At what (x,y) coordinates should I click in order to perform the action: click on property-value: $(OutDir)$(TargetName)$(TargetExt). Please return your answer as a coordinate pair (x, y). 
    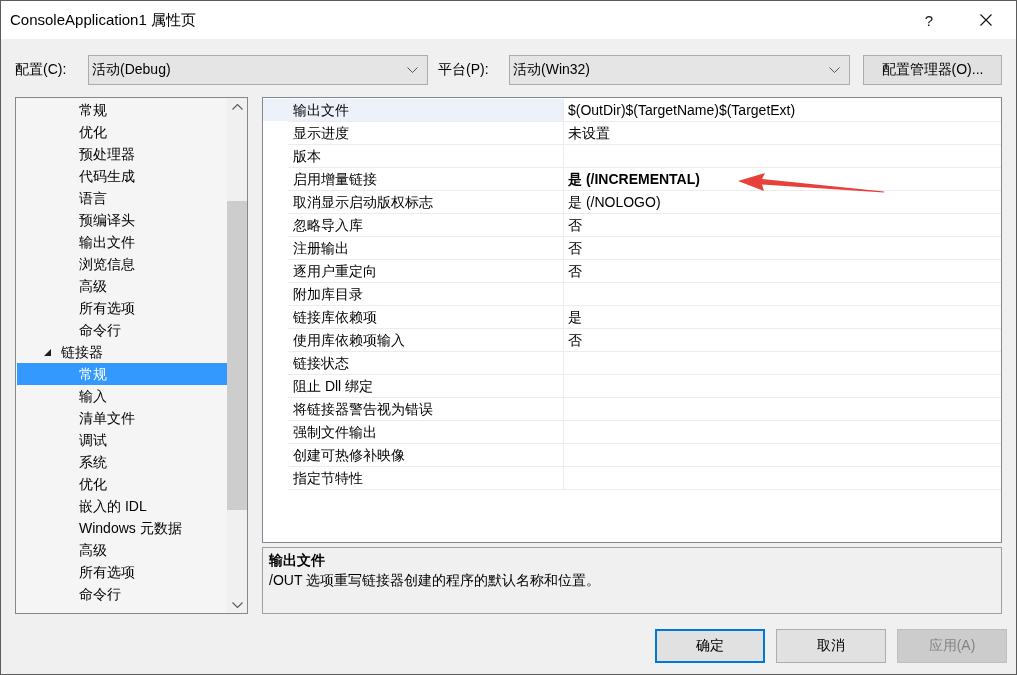
    Looking at the image, I should click on (682, 110).